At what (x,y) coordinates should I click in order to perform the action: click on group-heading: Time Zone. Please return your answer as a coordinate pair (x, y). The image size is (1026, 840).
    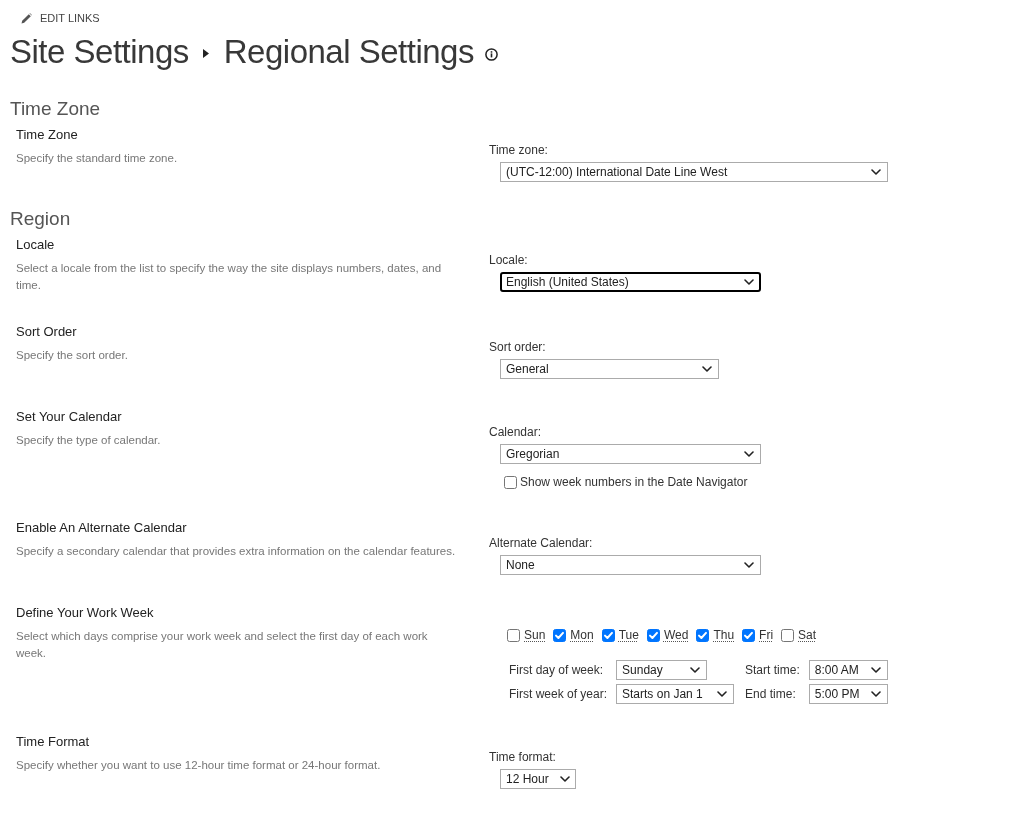
    Looking at the image, I should click on (55, 109).